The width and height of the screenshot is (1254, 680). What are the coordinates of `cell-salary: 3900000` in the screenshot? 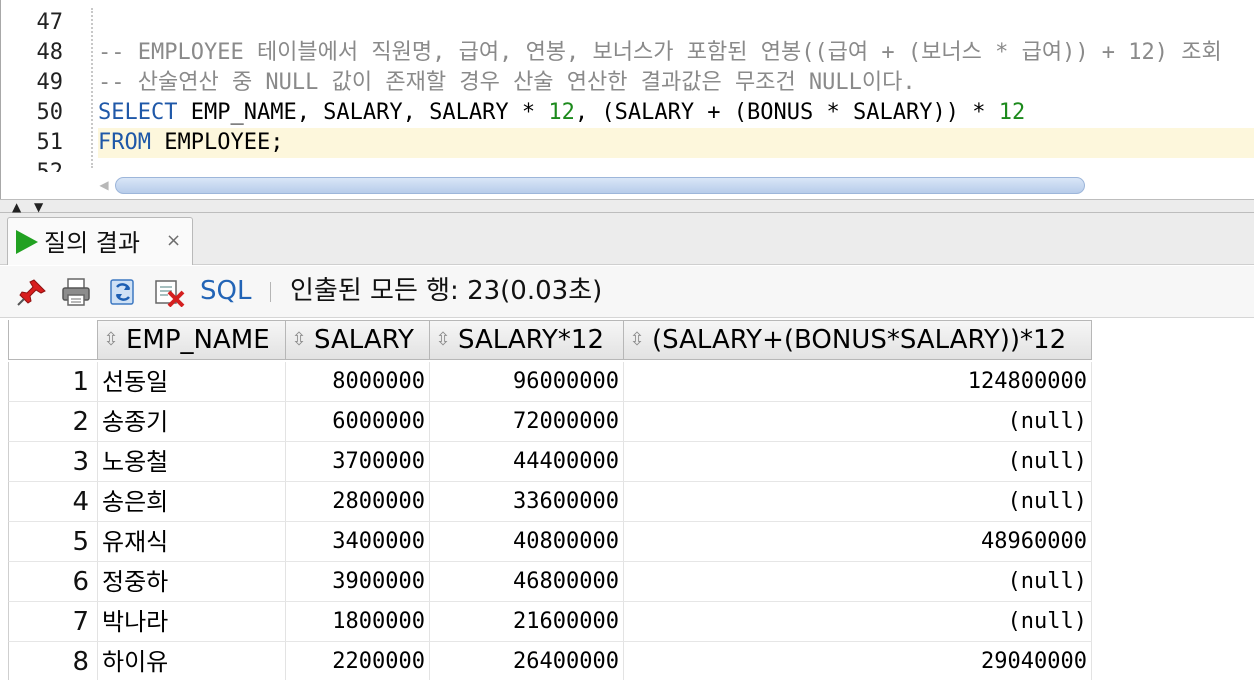 It's located at (358, 582).